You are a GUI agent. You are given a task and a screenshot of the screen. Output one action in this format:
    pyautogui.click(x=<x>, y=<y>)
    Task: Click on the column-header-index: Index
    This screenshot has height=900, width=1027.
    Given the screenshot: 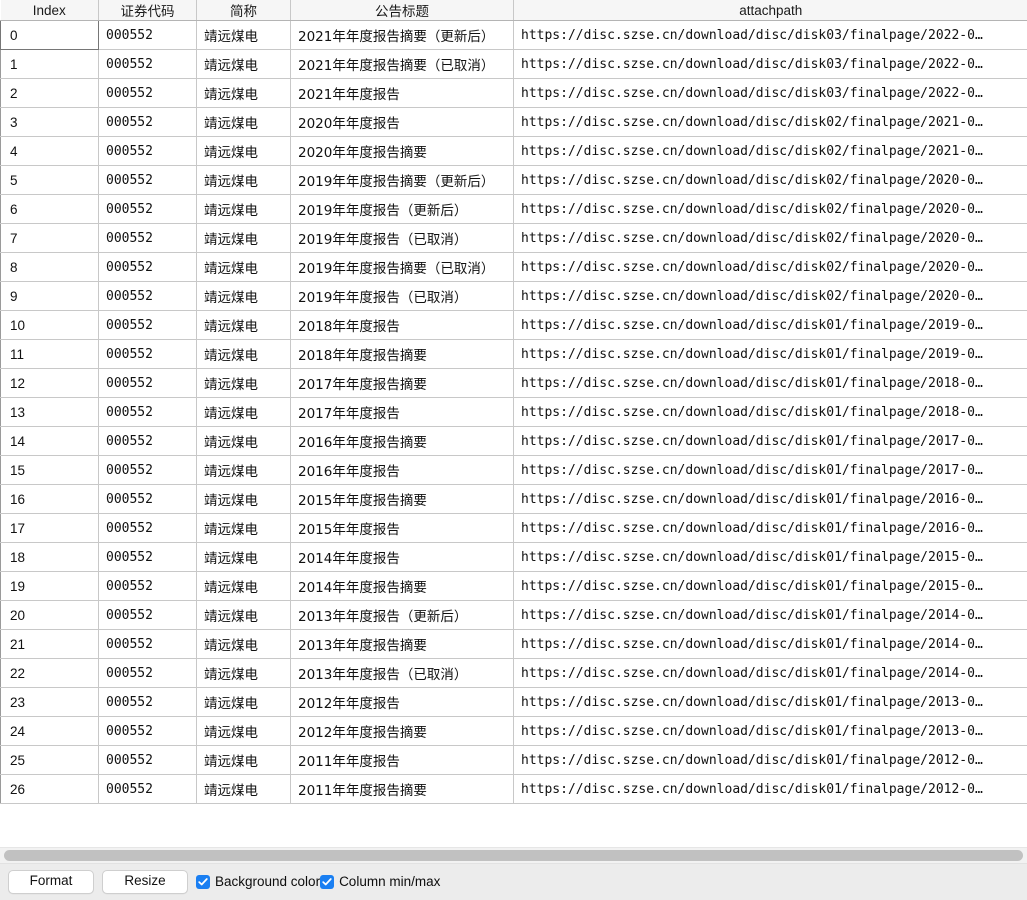 What is the action you would take?
    pyautogui.click(x=49, y=10)
    